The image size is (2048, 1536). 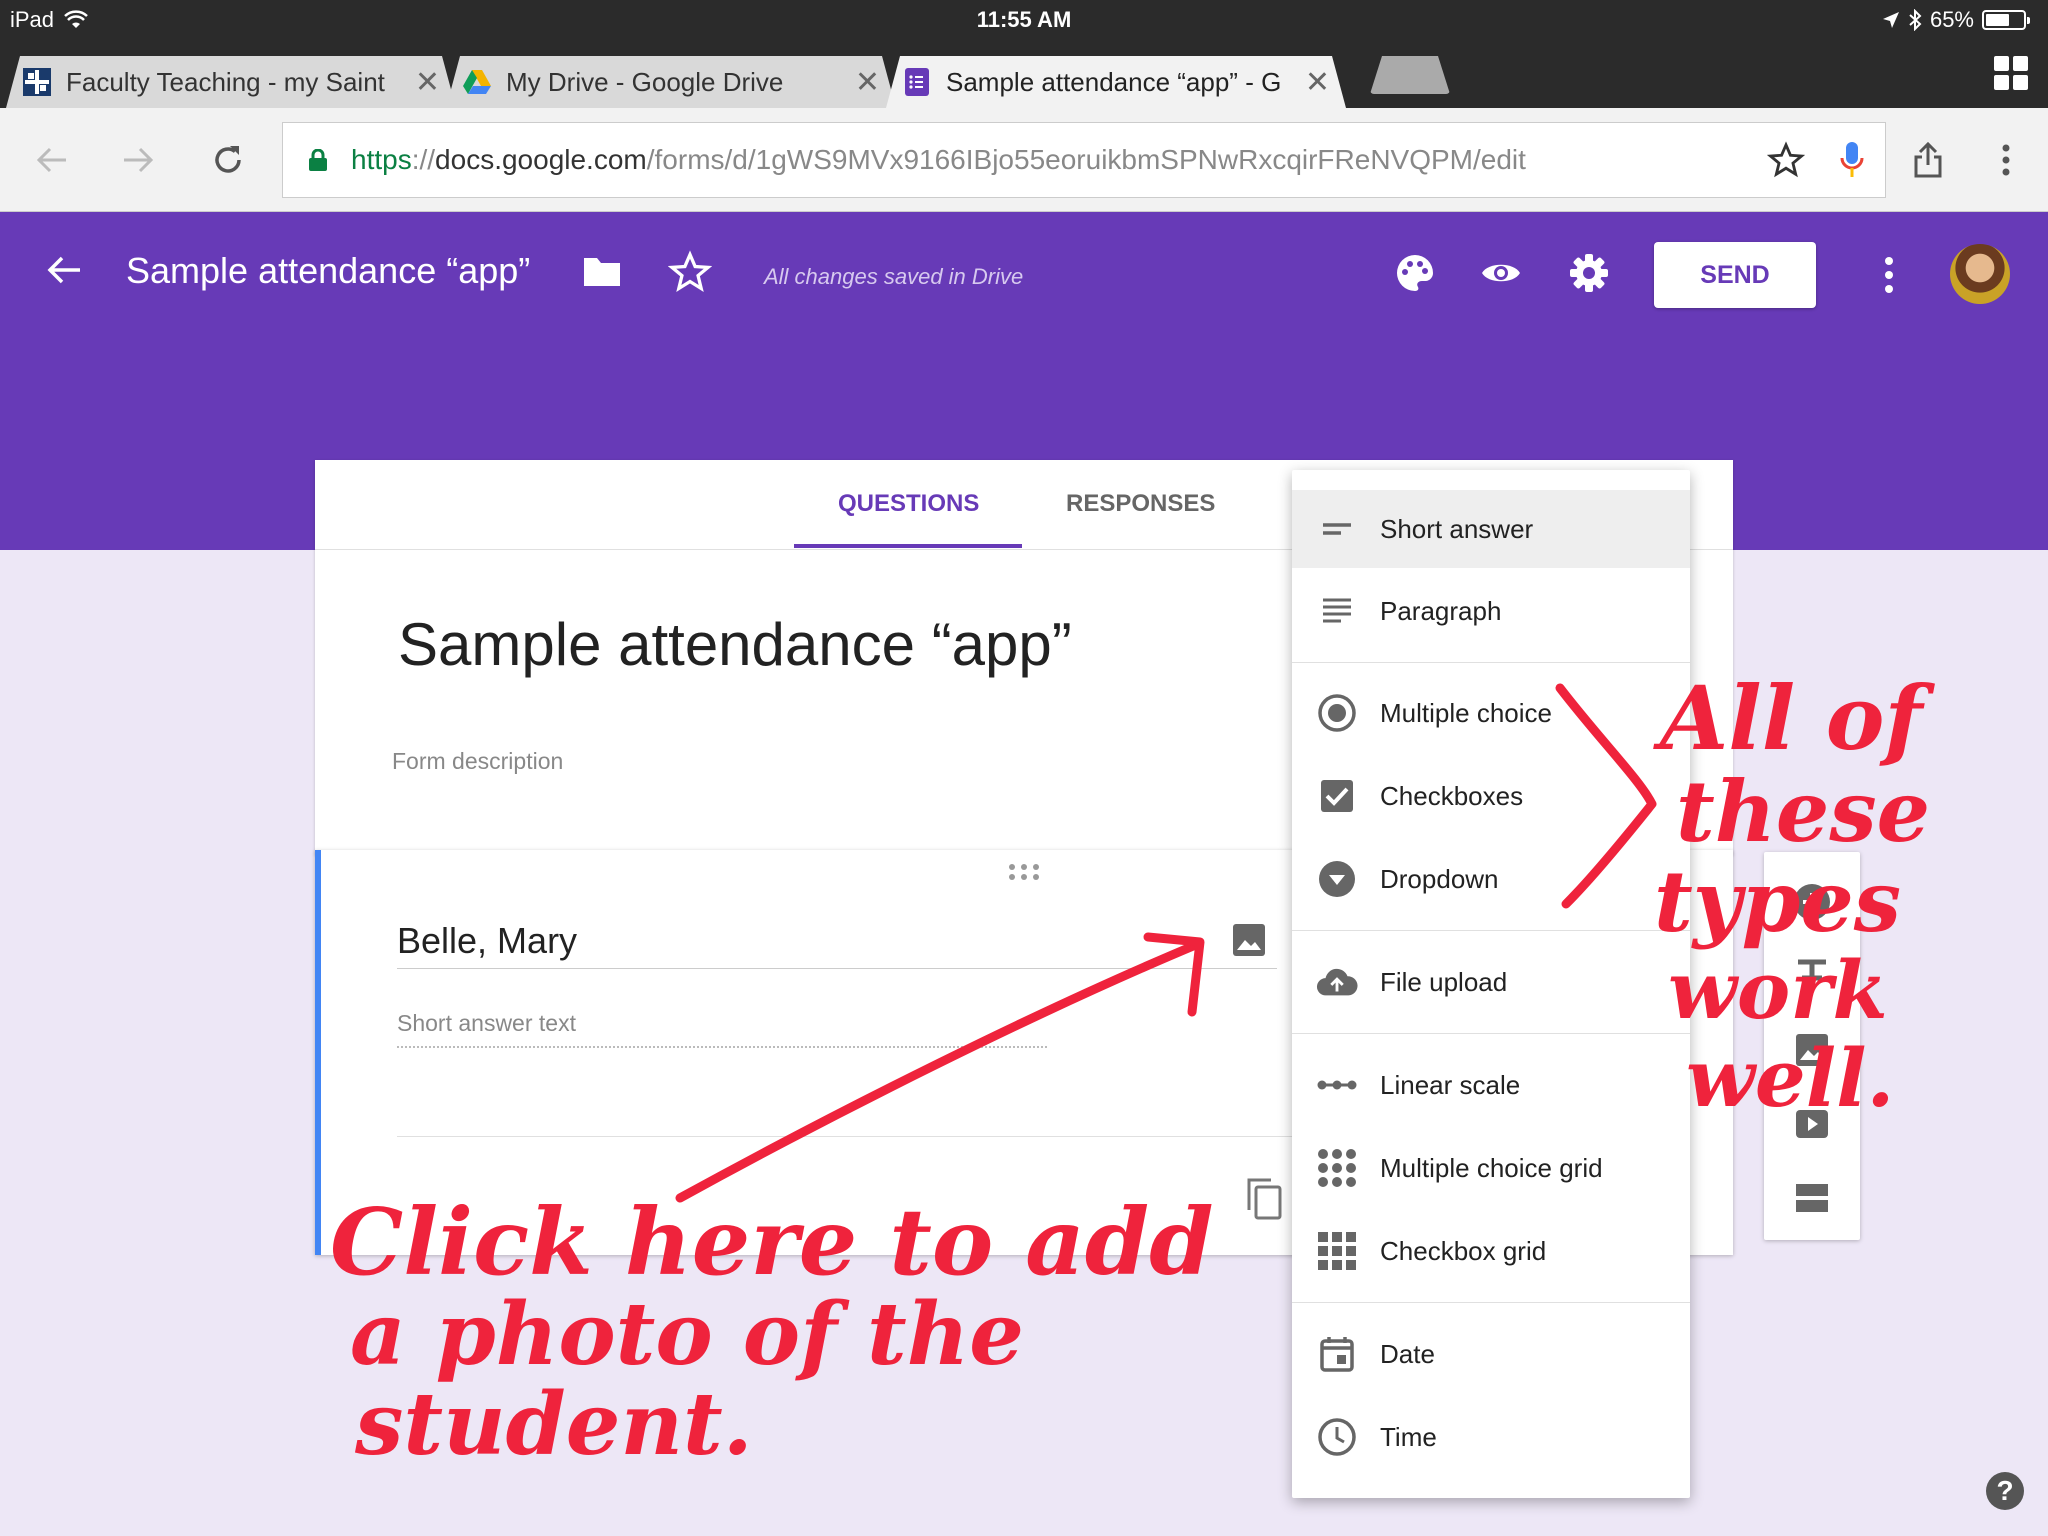 I want to click on forward-arrow-icon, so click(x=138, y=160).